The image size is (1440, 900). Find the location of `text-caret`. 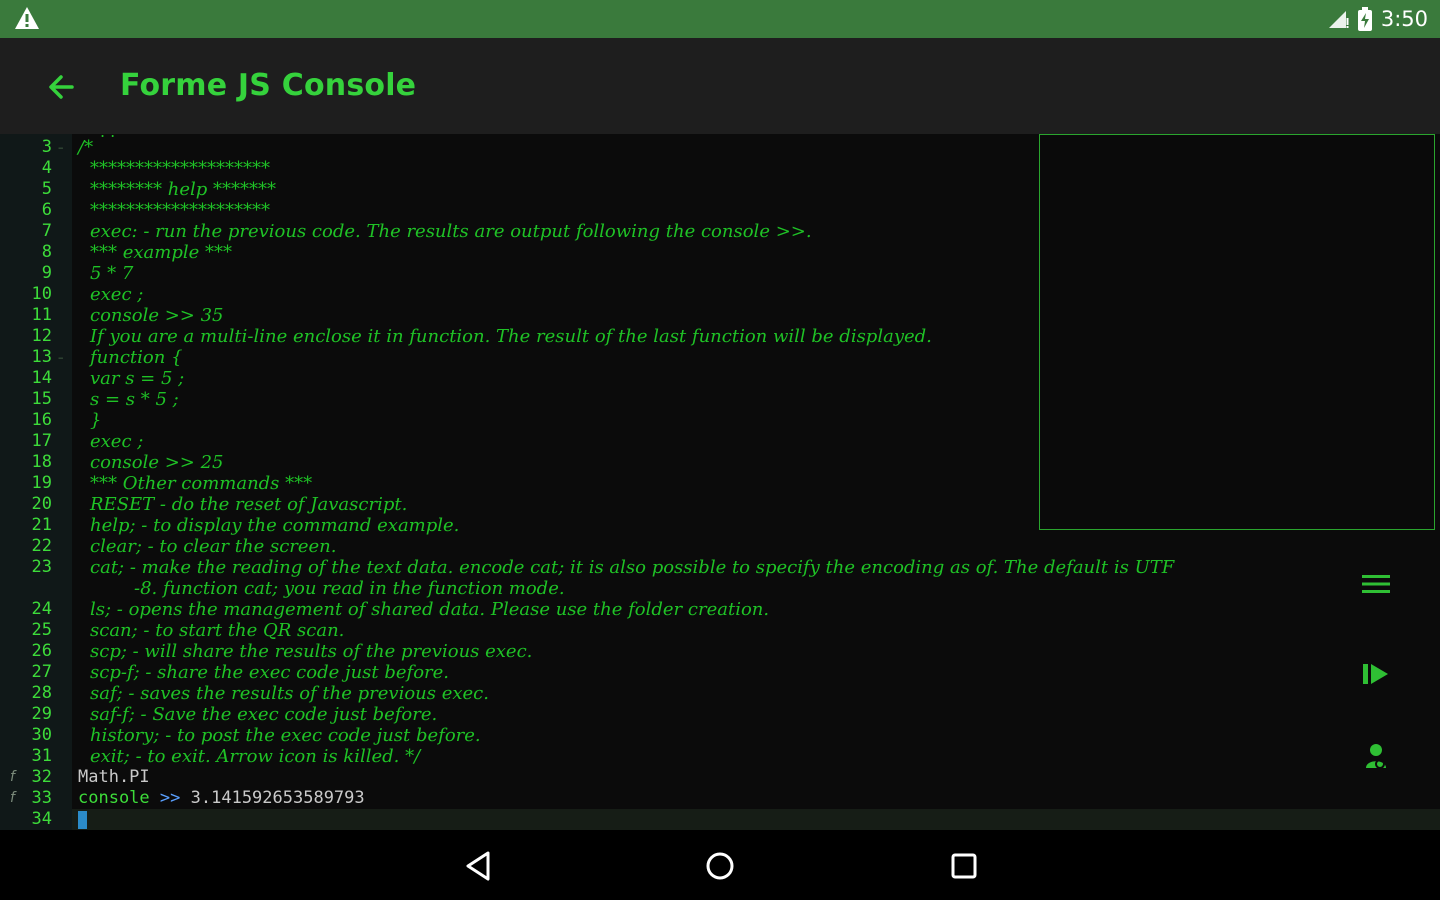

text-caret is located at coordinates (82, 820).